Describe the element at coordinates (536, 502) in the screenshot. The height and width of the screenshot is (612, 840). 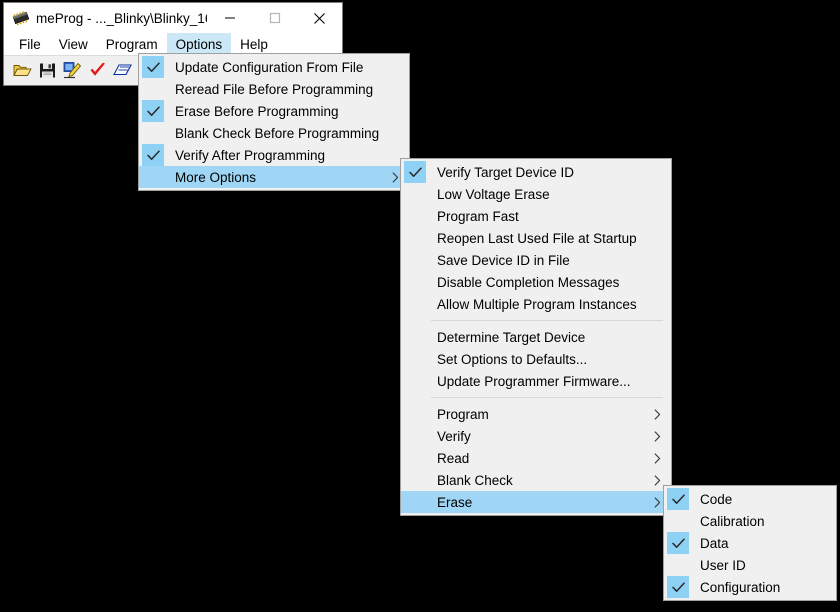
I see `menu-item-erase: Erase` at that location.